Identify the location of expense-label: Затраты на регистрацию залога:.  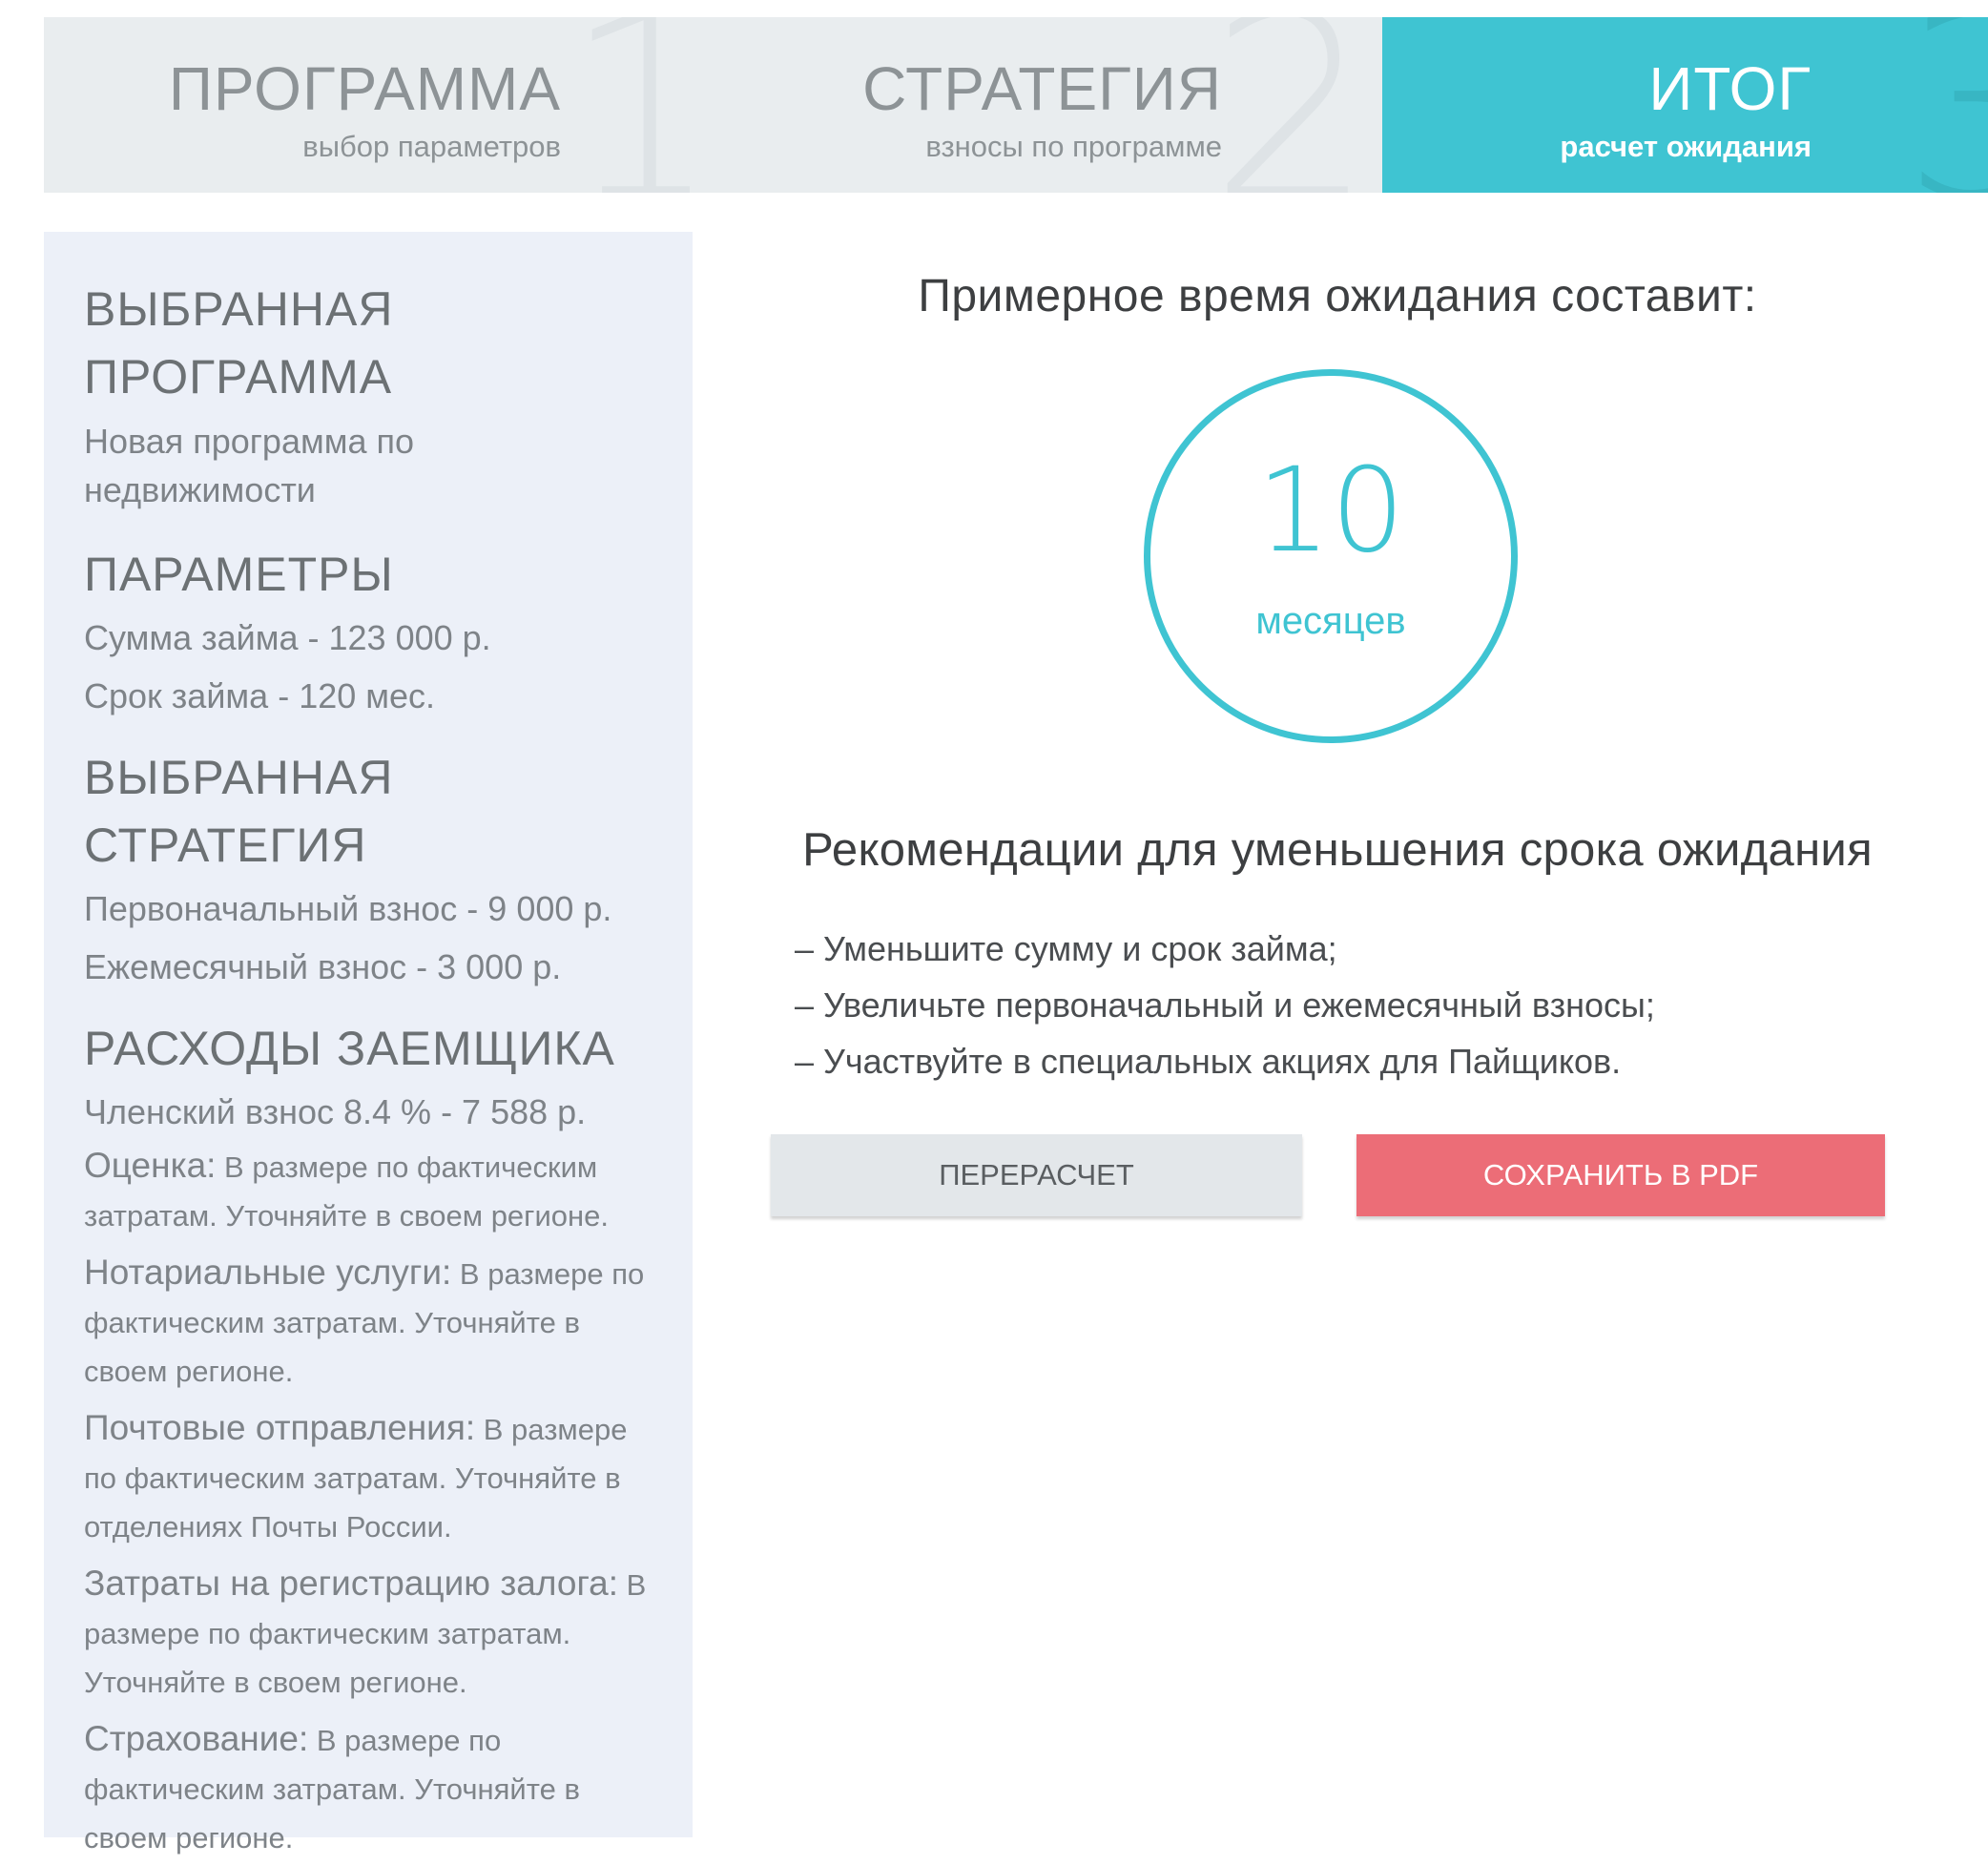
(351, 1583).